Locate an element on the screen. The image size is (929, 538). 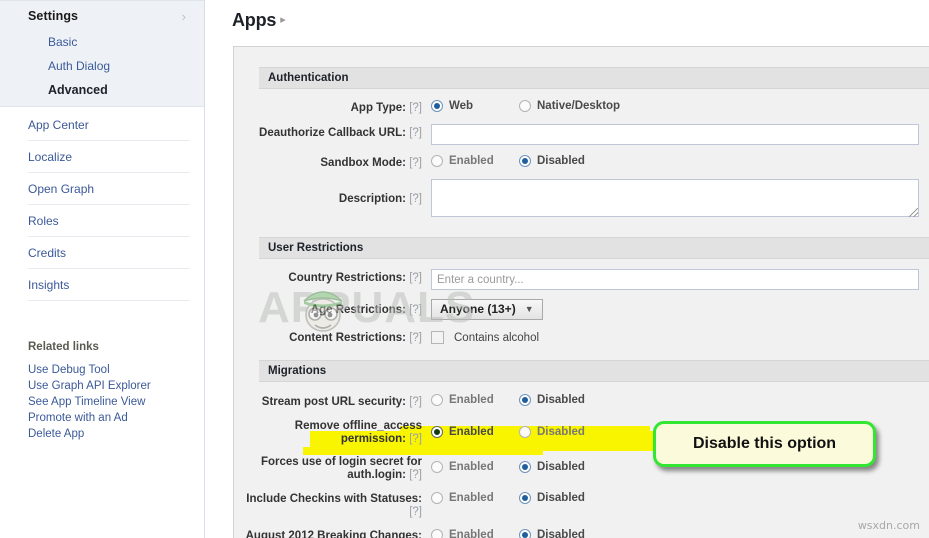
radio-group-app-type: Web Native/Desktop is located at coordinates (675, 105).